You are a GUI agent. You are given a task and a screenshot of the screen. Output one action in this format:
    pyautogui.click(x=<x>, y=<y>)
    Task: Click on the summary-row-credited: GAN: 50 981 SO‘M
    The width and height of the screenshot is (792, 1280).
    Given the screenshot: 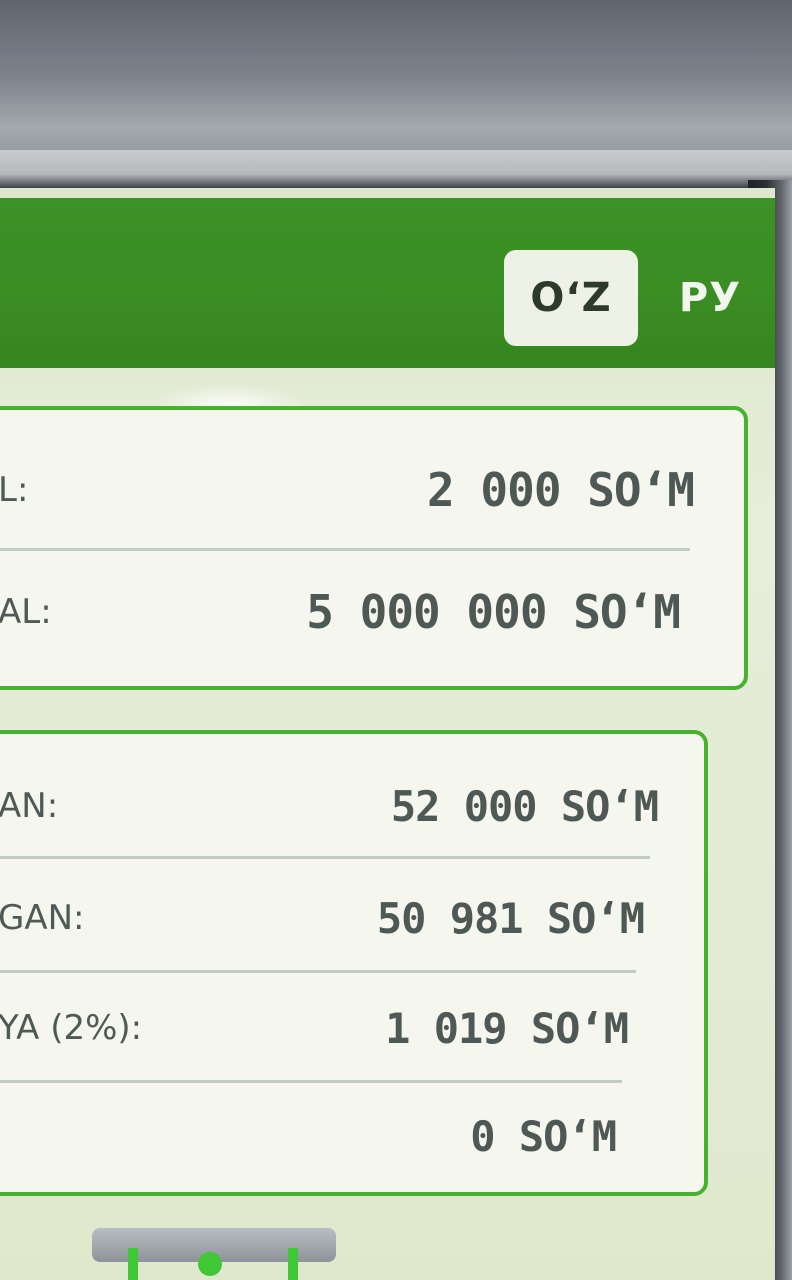 What is the action you would take?
    pyautogui.click(x=352, y=918)
    